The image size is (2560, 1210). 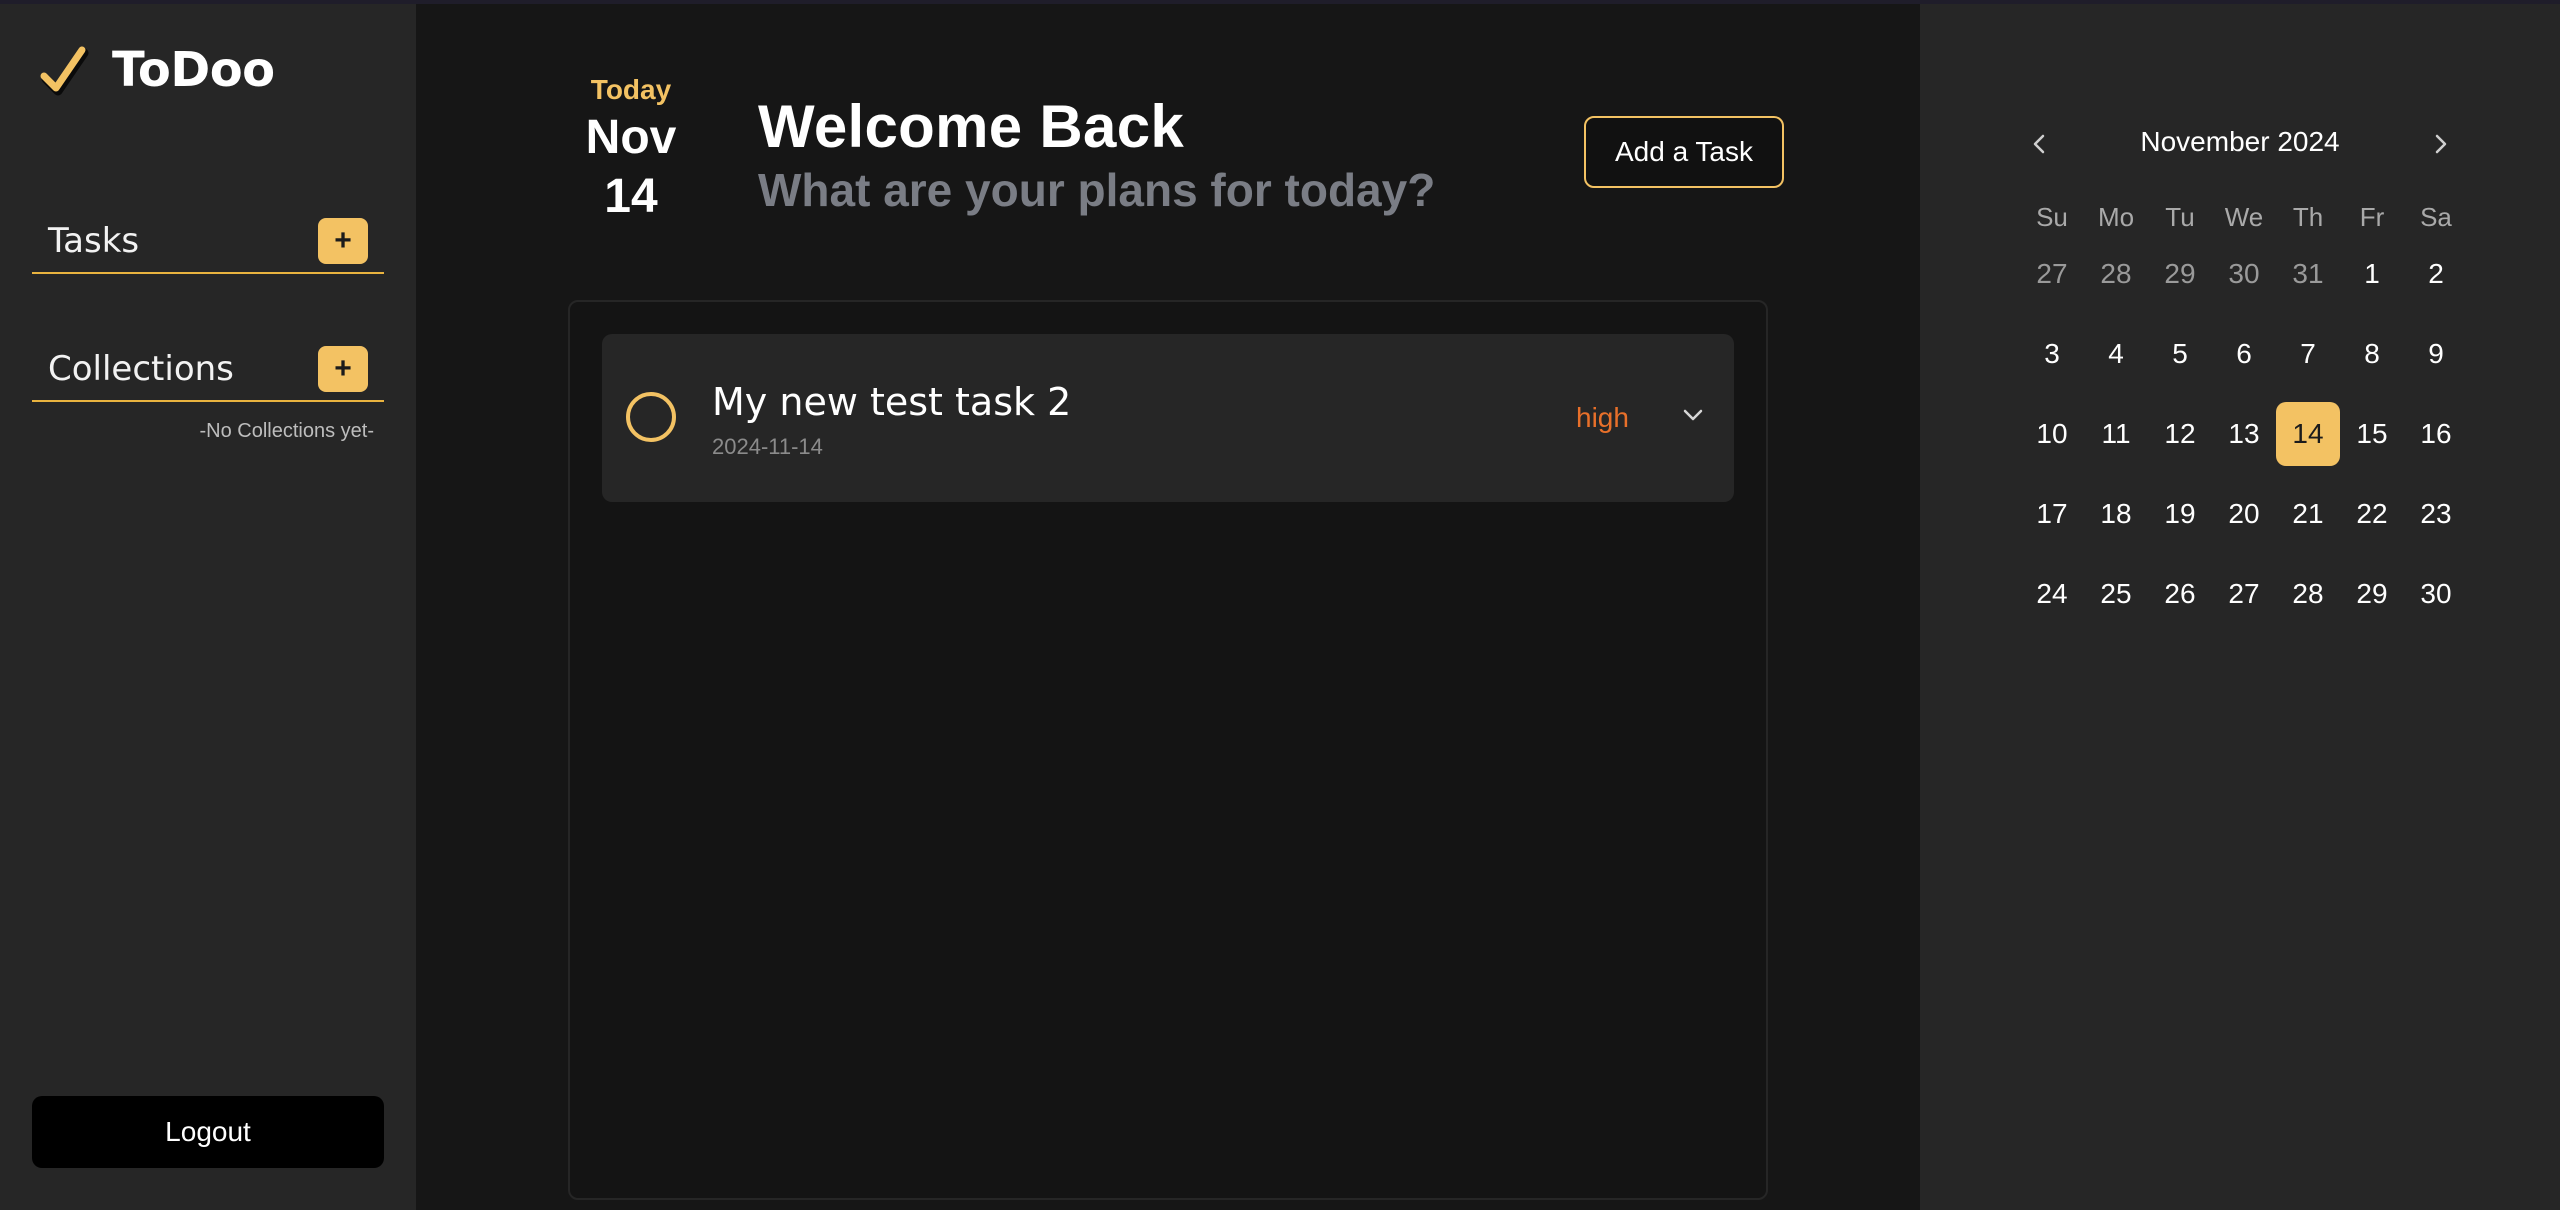 I want to click on calendar-day: 5, so click(x=2180, y=354).